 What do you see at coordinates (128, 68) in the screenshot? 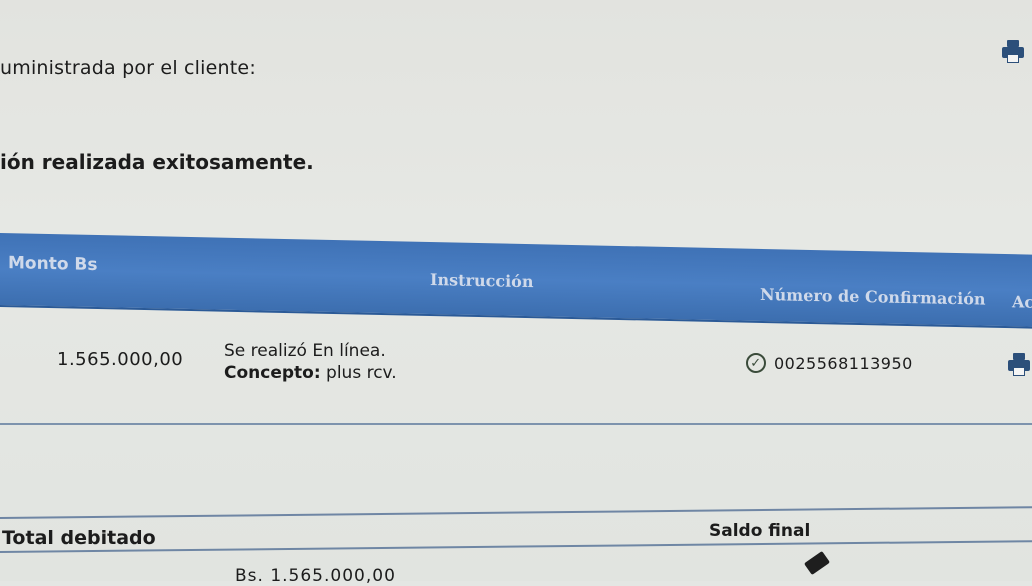
I see `intro-text: uministrada por el cliente:` at bounding box center [128, 68].